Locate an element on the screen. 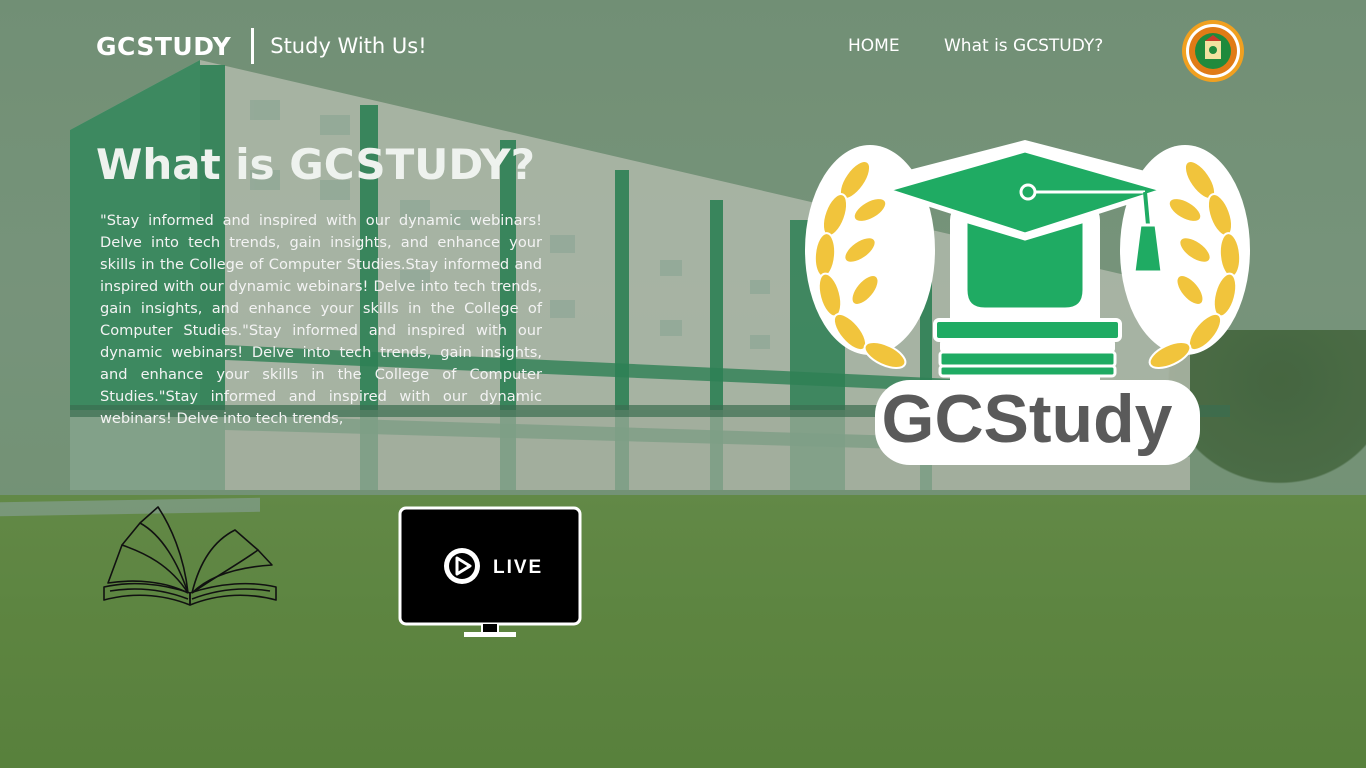 The image size is (1366, 768). brand: GCSTUDY Study With Us! is located at coordinates (261, 46).